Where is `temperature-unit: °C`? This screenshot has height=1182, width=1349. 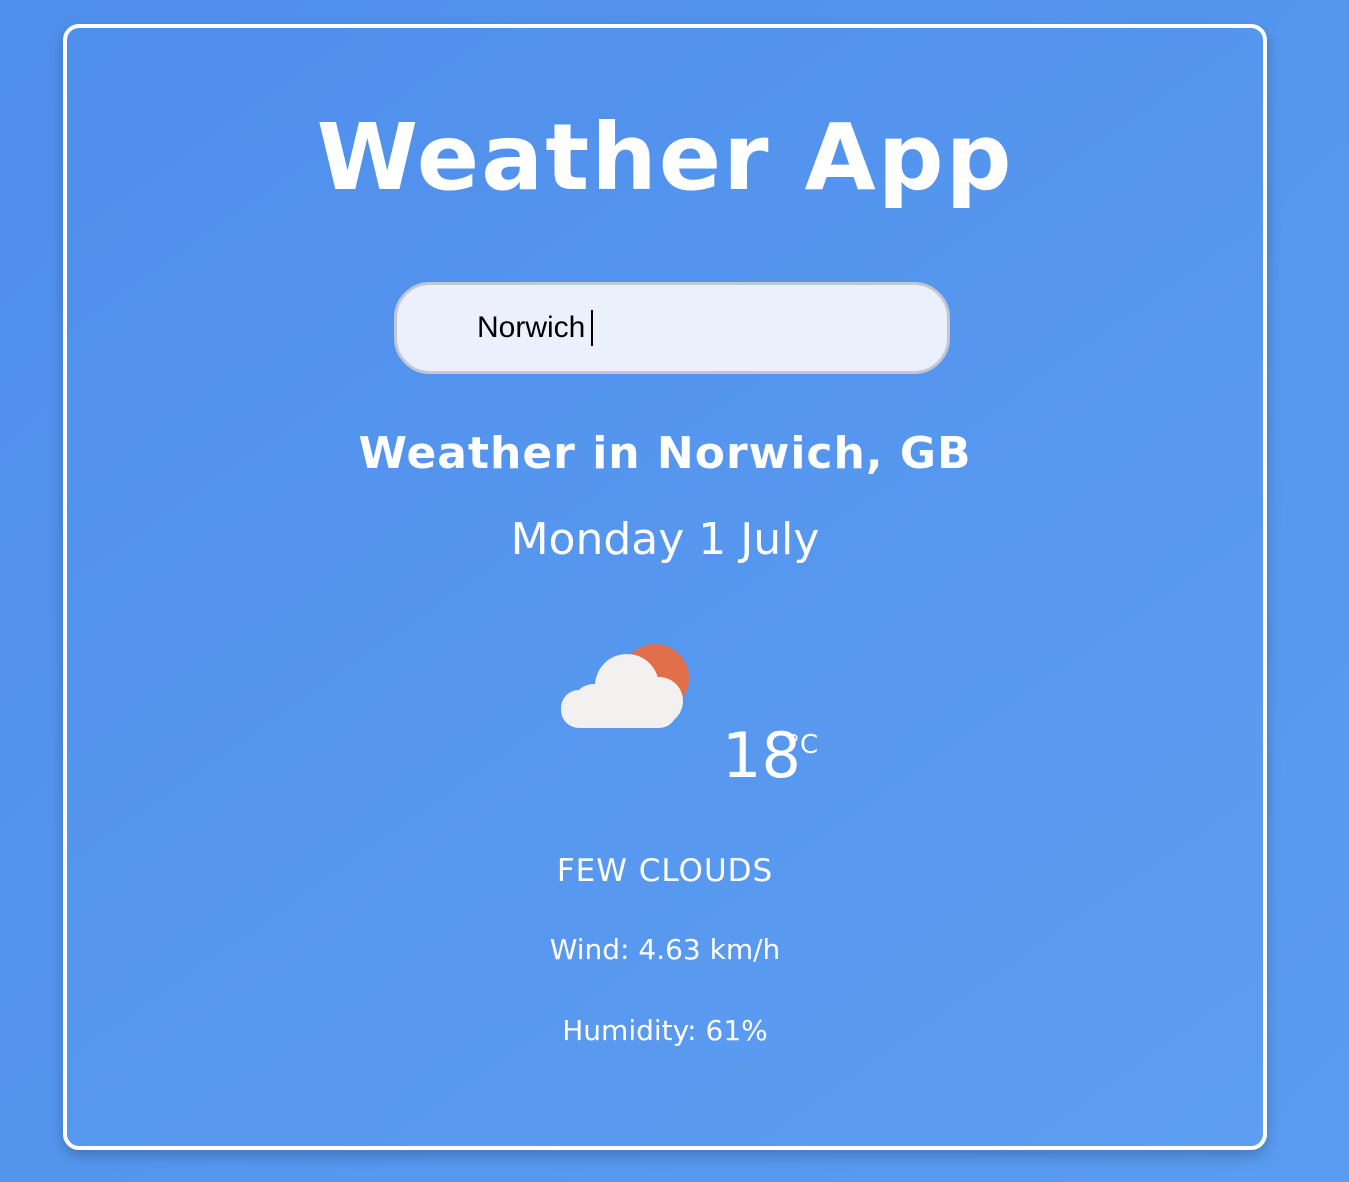
temperature-unit: °C is located at coordinates (803, 745).